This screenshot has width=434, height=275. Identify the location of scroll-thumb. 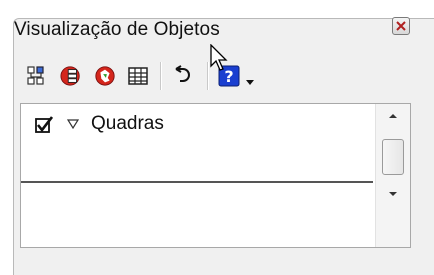
(393, 157).